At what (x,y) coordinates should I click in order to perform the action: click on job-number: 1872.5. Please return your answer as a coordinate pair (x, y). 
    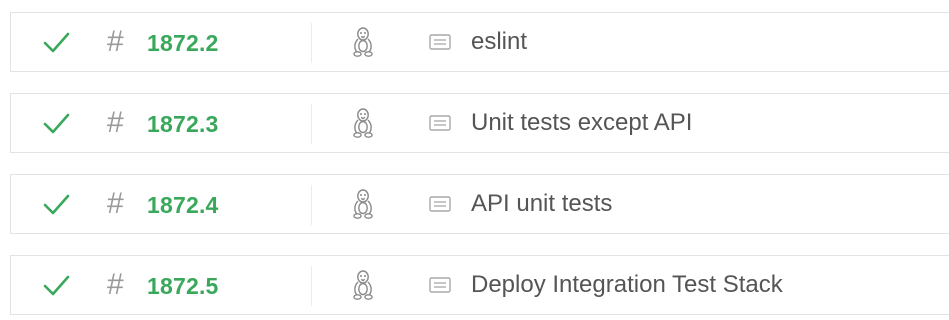
    Looking at the image, I should click on (183, 286).